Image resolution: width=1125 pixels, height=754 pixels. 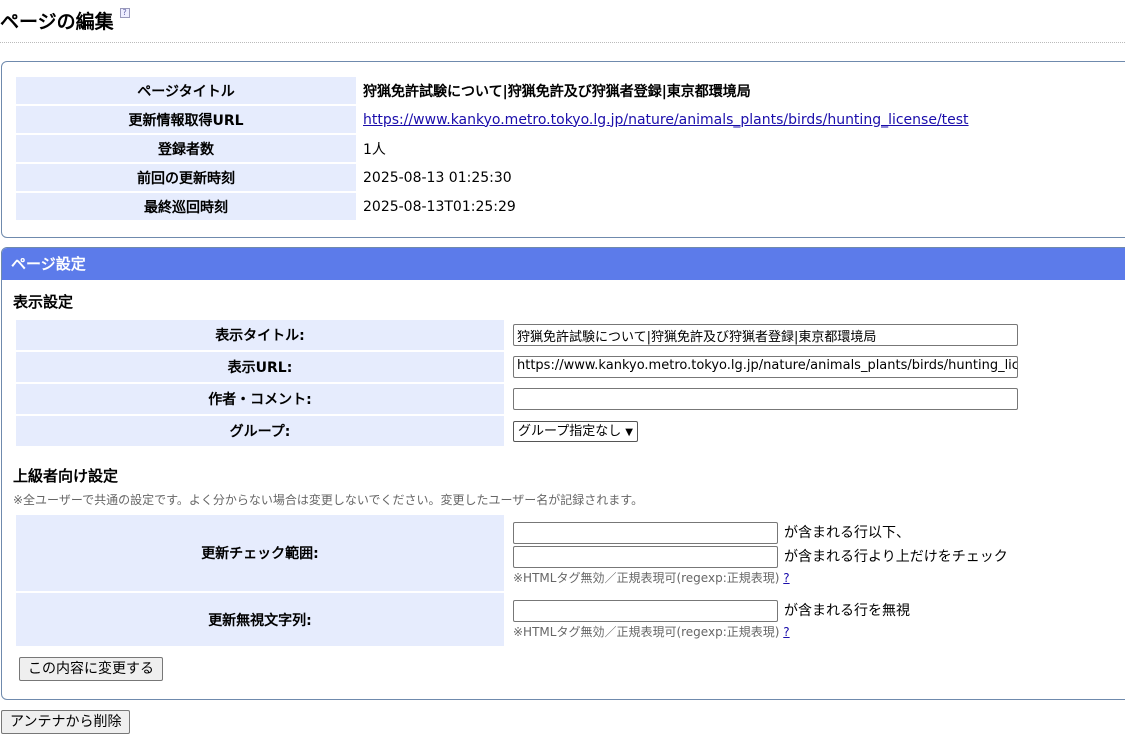 What do you see at coordinates (896, 556) in the screenshot?
I see `range-end-suffix: が含まれる行より上だけをチェック` at bounding box center [896, 556].